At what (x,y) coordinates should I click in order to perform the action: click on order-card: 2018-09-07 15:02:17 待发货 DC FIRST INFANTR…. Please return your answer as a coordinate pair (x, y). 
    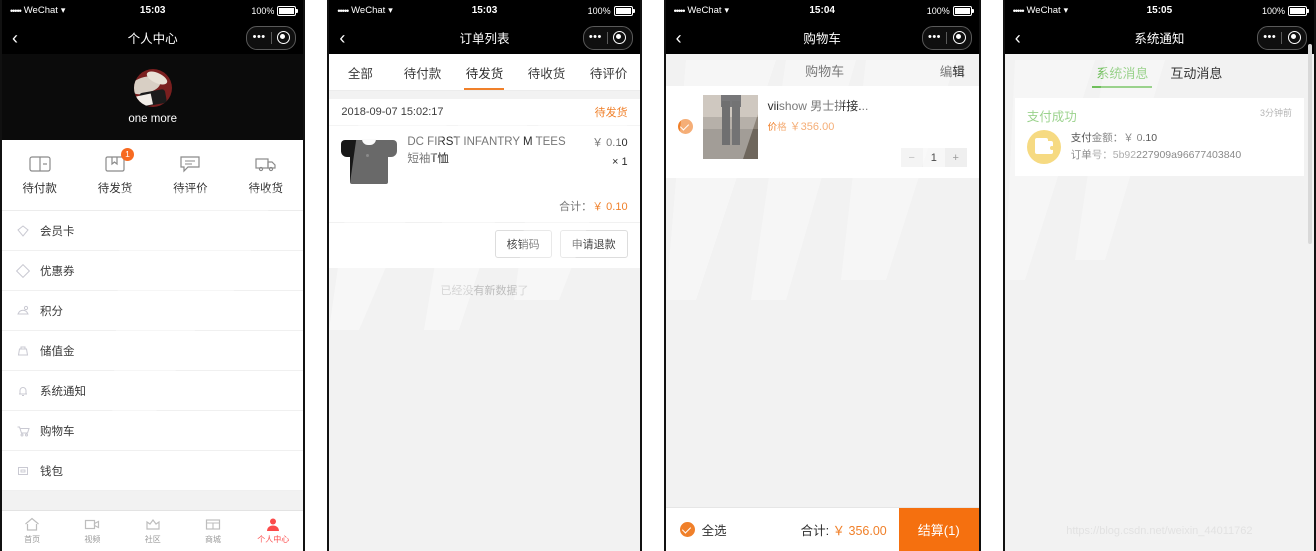
    Looking at the image, I should click on (484, 183).